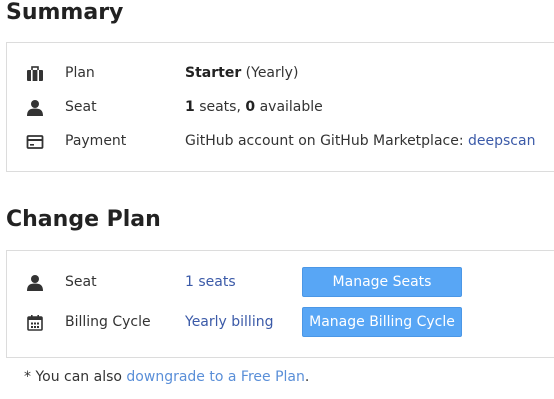  What do you see at coordinates (250, 107) in the screenshot?
I see `seats-available: 0` at bounding box center [250, 107].